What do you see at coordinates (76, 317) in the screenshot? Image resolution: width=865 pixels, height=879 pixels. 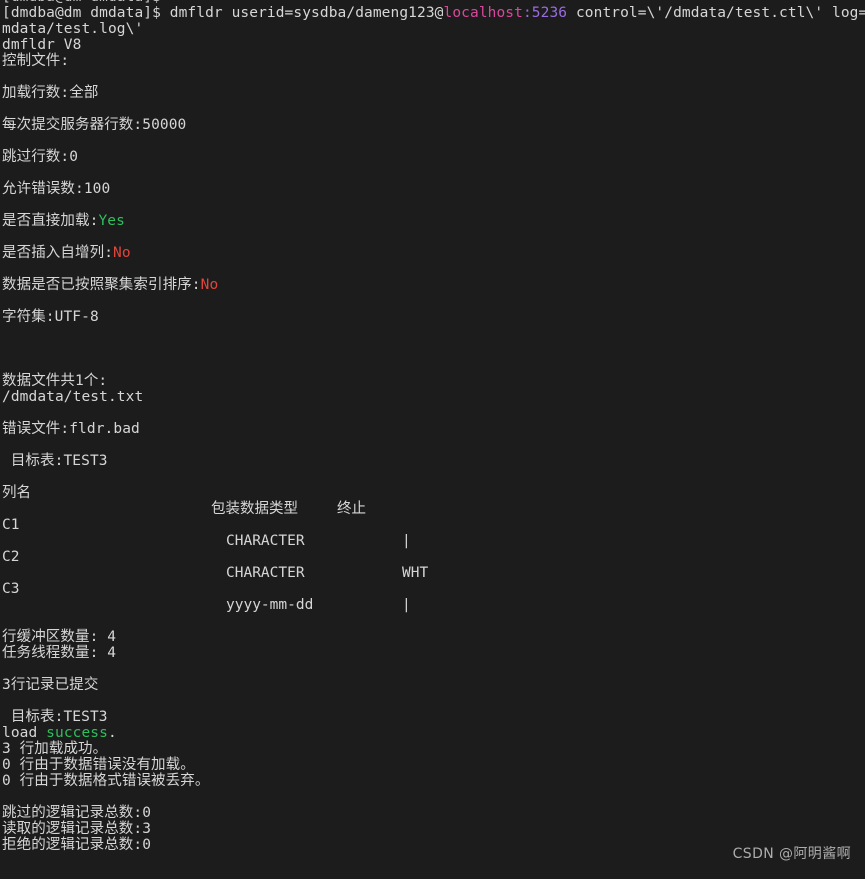 I see `param-value: UTF-8` at bounding box center [76, 317].